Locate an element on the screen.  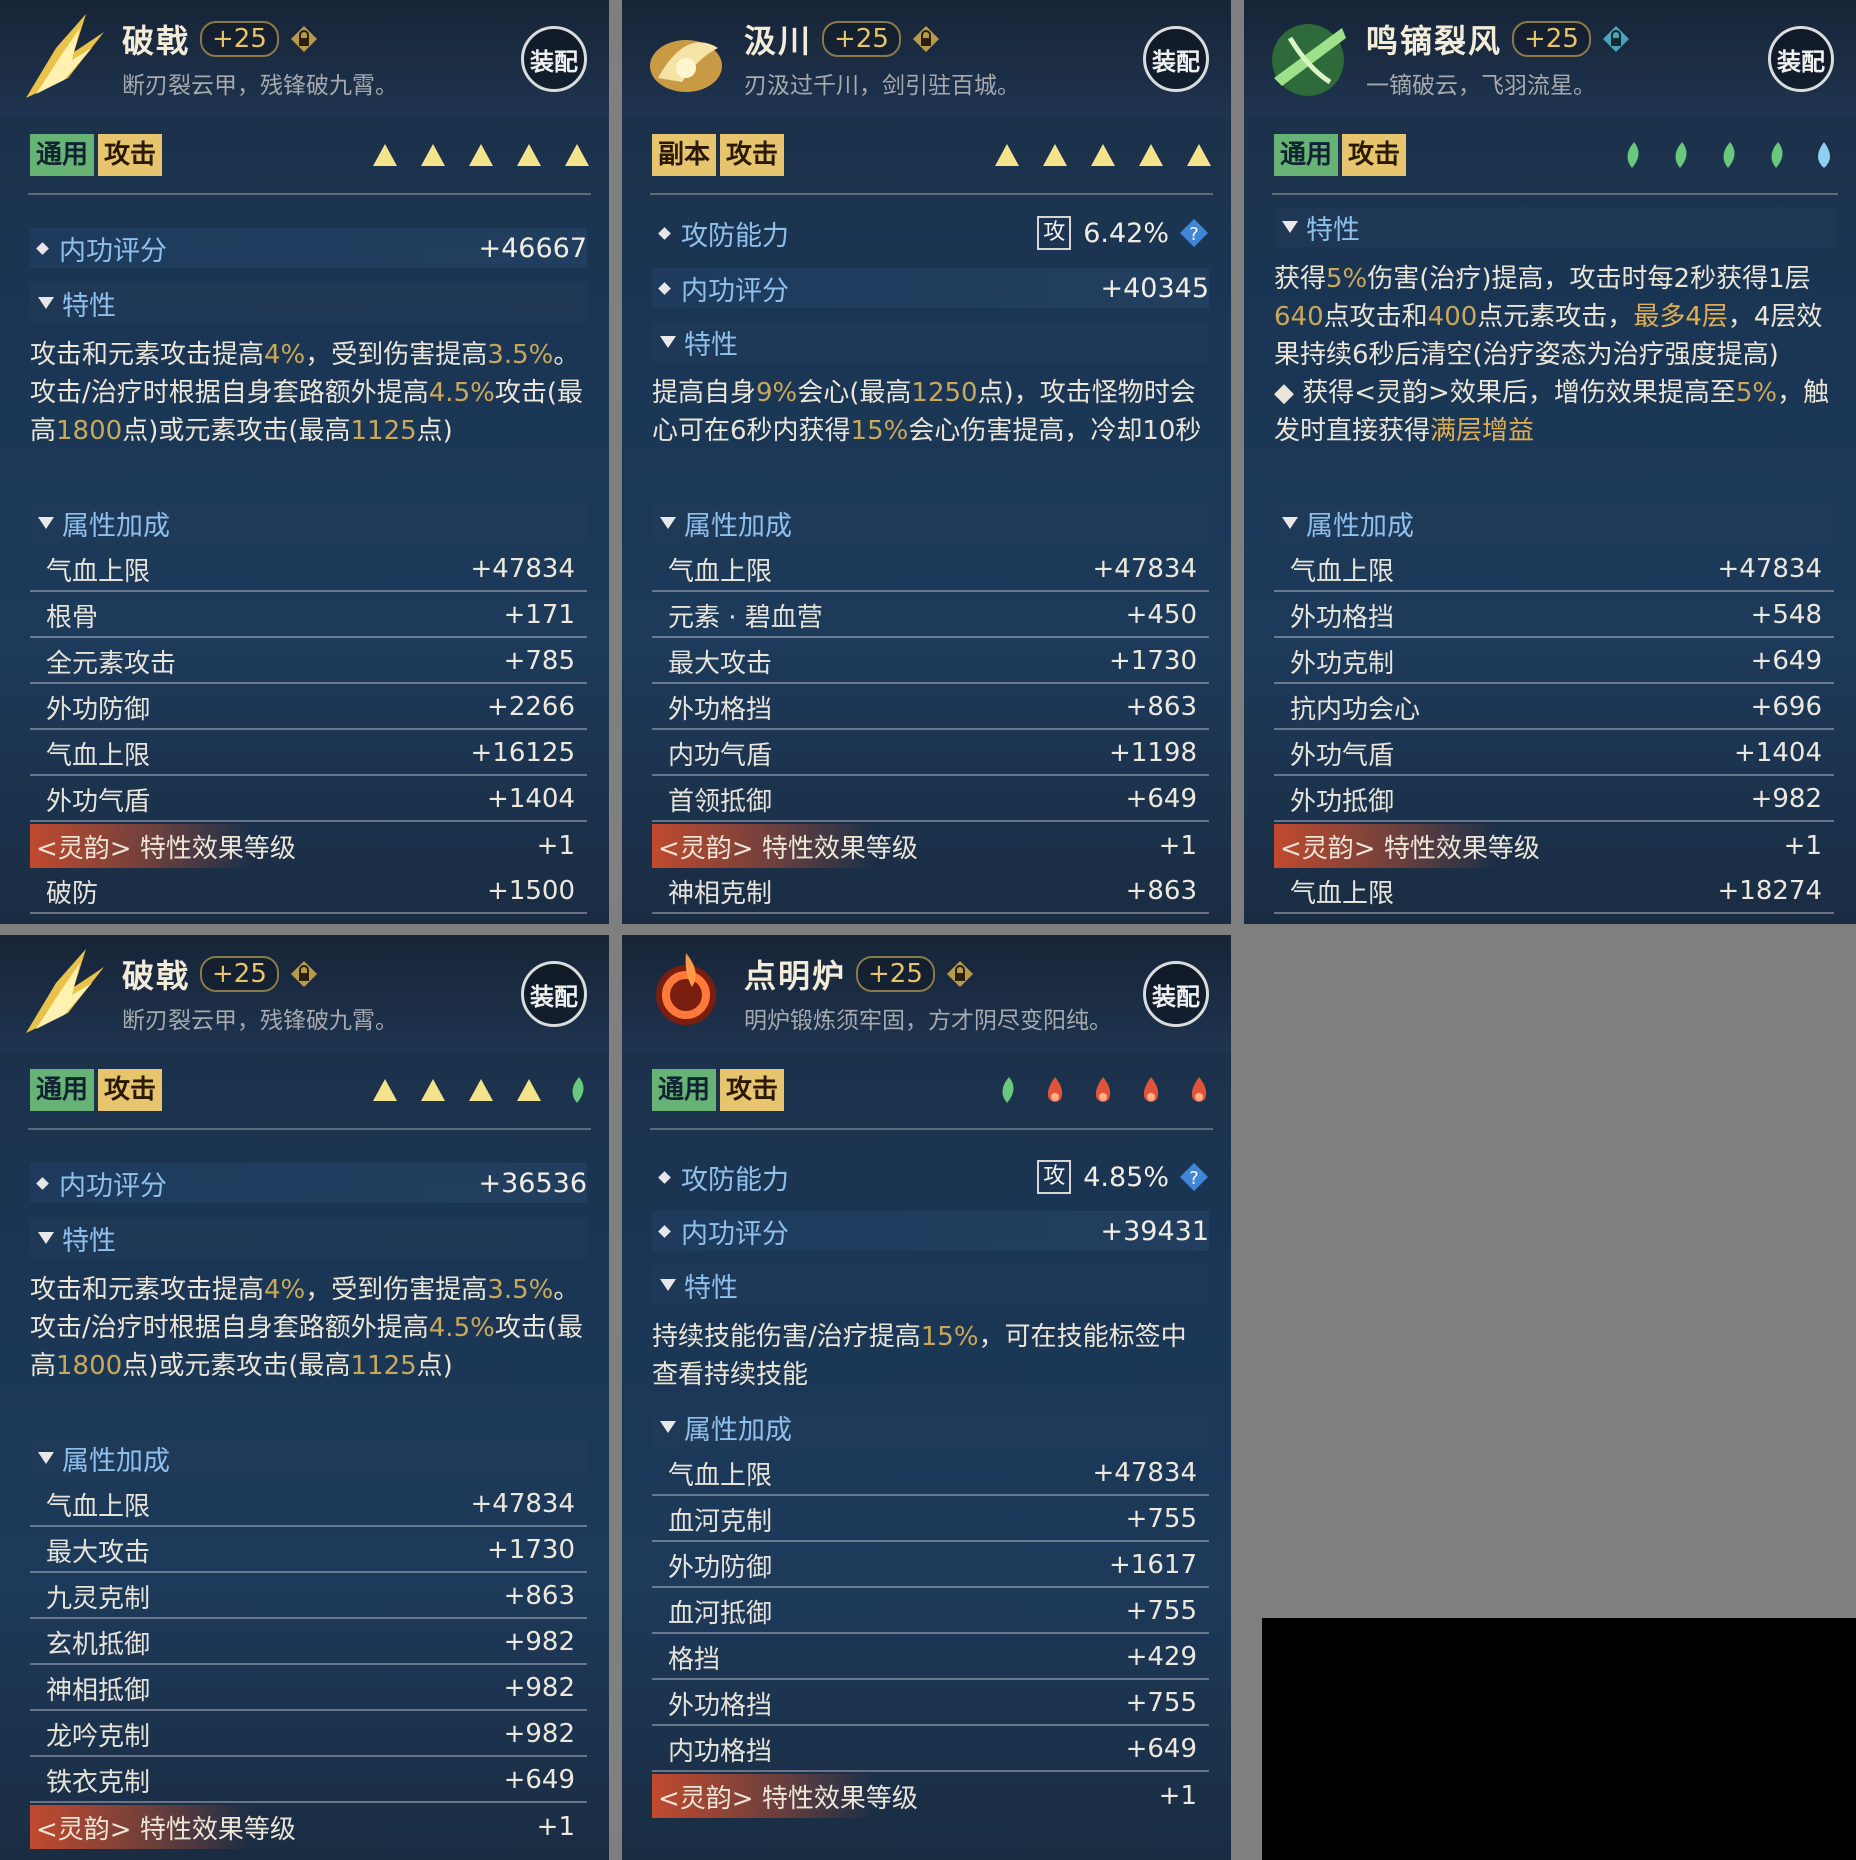
attr-name: 外功抵御 is located at coordinates (1342, 801).